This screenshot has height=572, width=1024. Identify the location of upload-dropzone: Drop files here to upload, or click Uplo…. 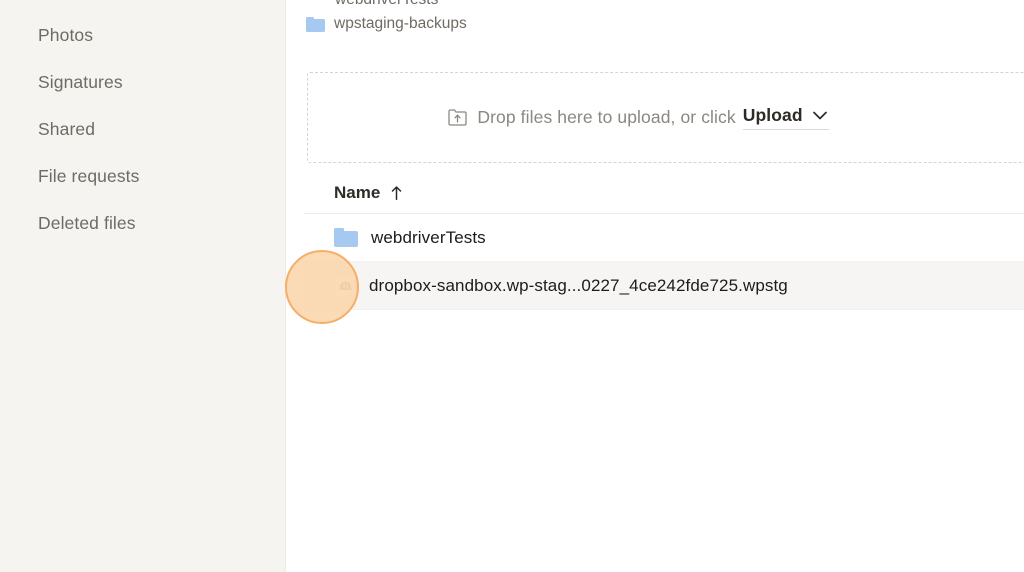
(665, 117).